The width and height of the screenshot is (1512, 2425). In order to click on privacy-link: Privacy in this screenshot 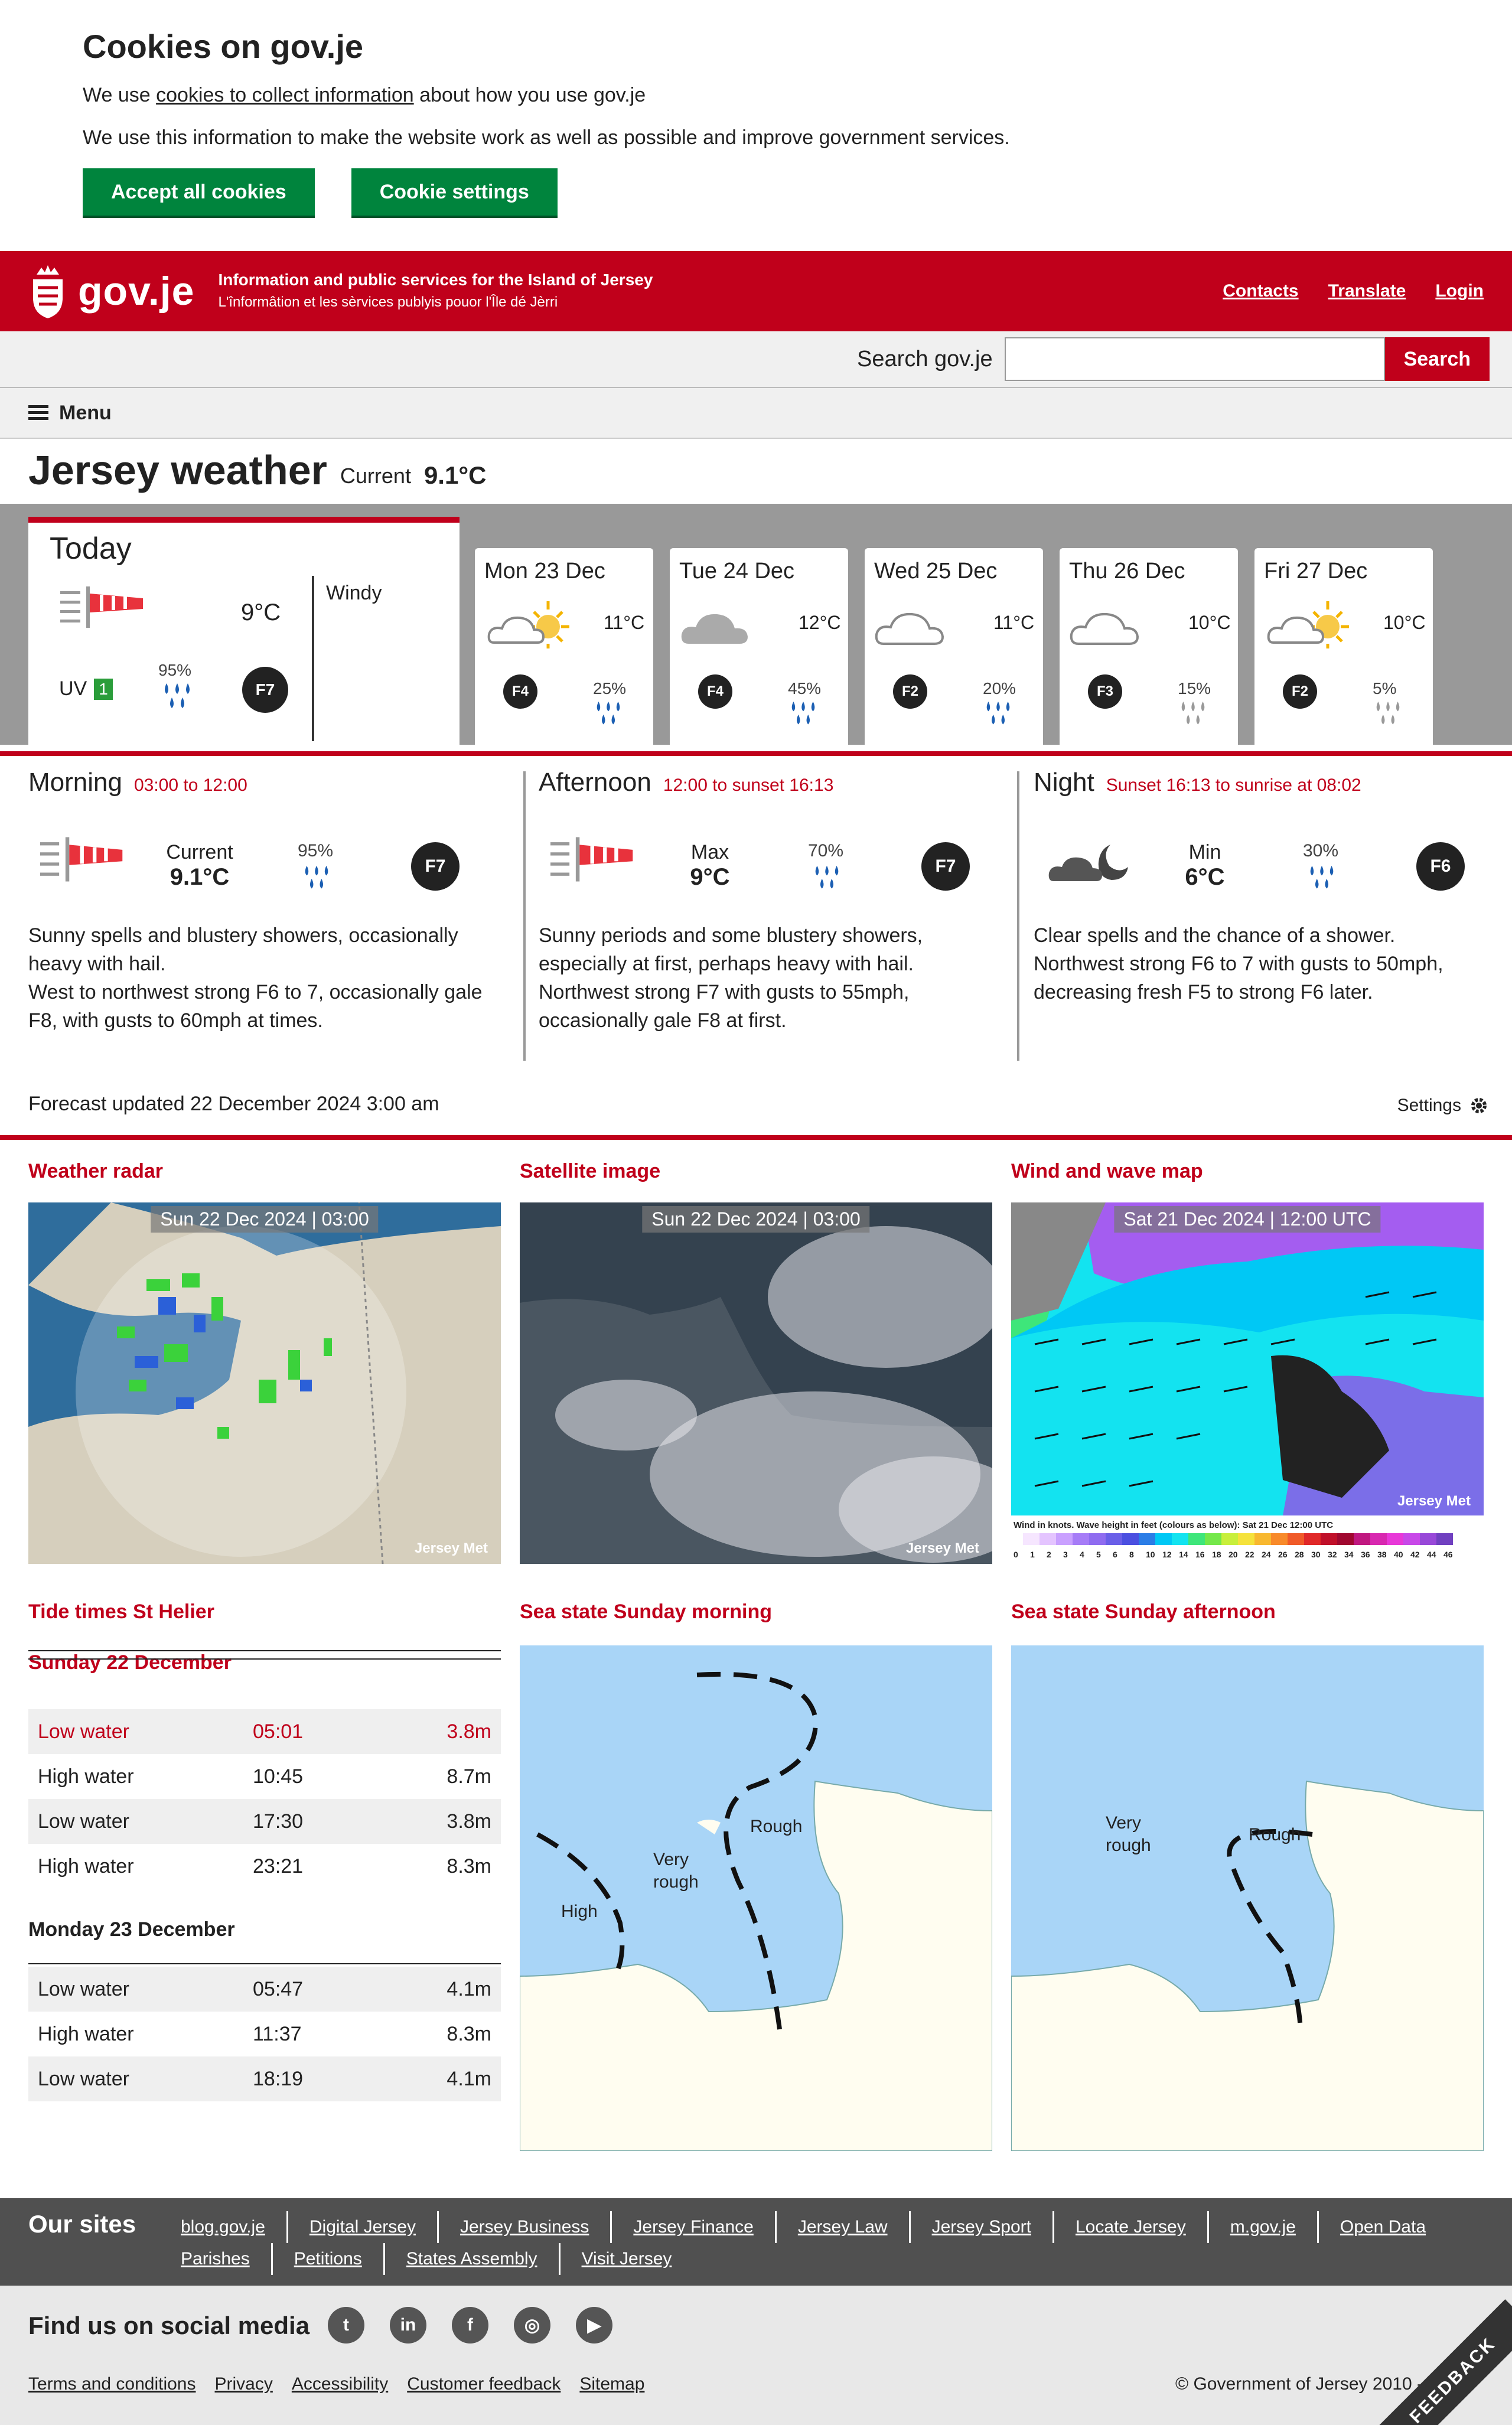, I will do `click(243, 2384)`.